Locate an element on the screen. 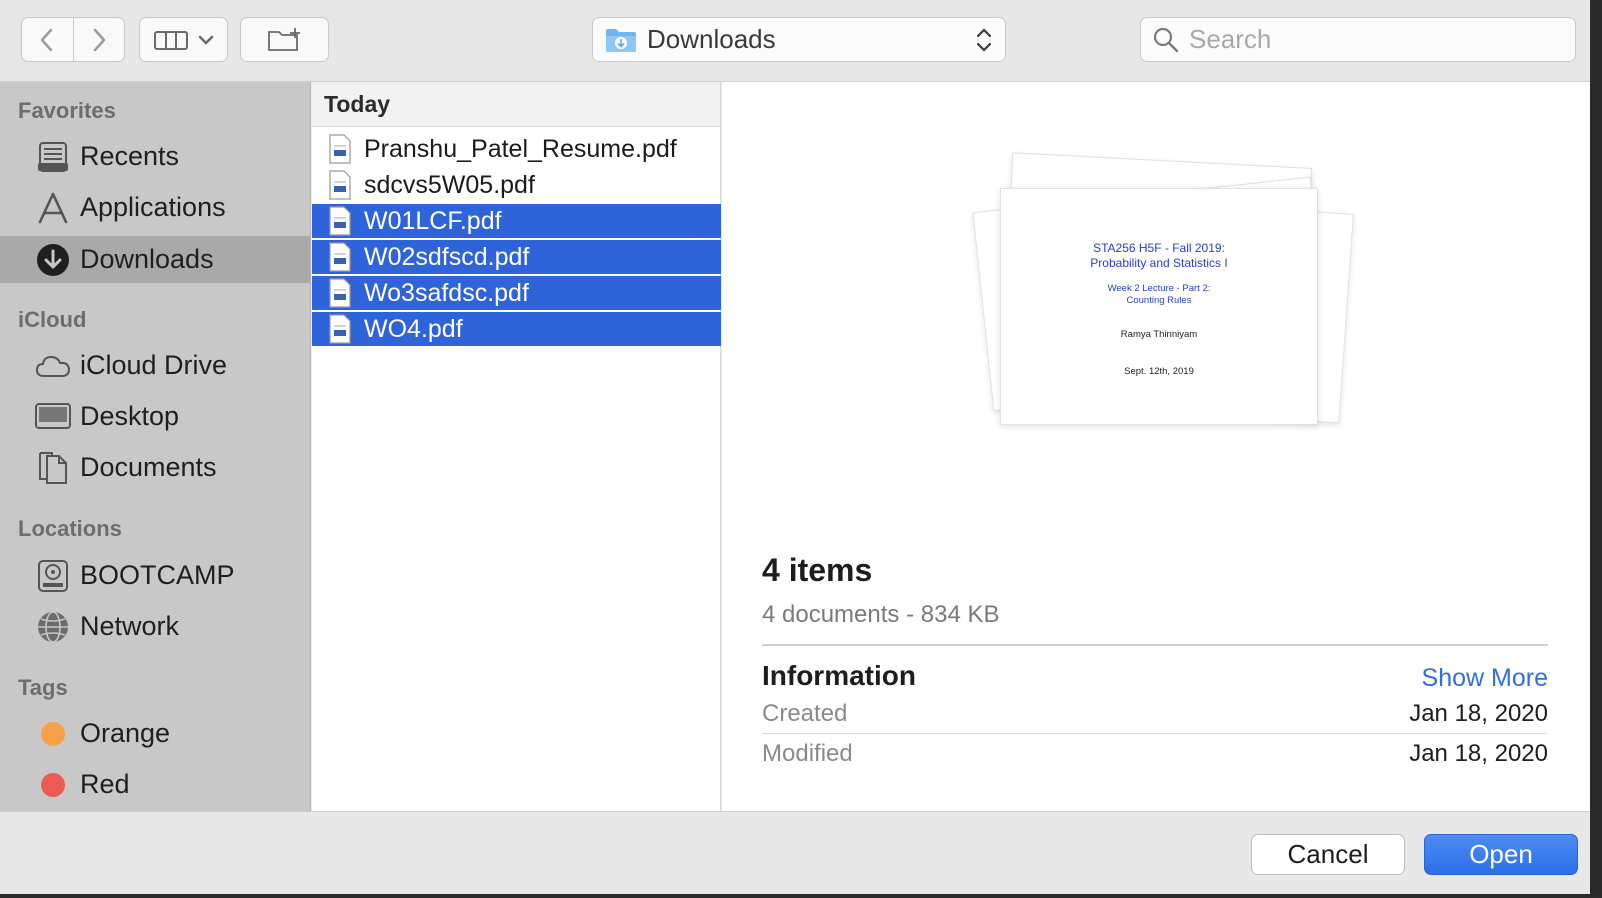 This screenshot has width=1602, height=898. new-folder-button is located at coordinates (284, 39).